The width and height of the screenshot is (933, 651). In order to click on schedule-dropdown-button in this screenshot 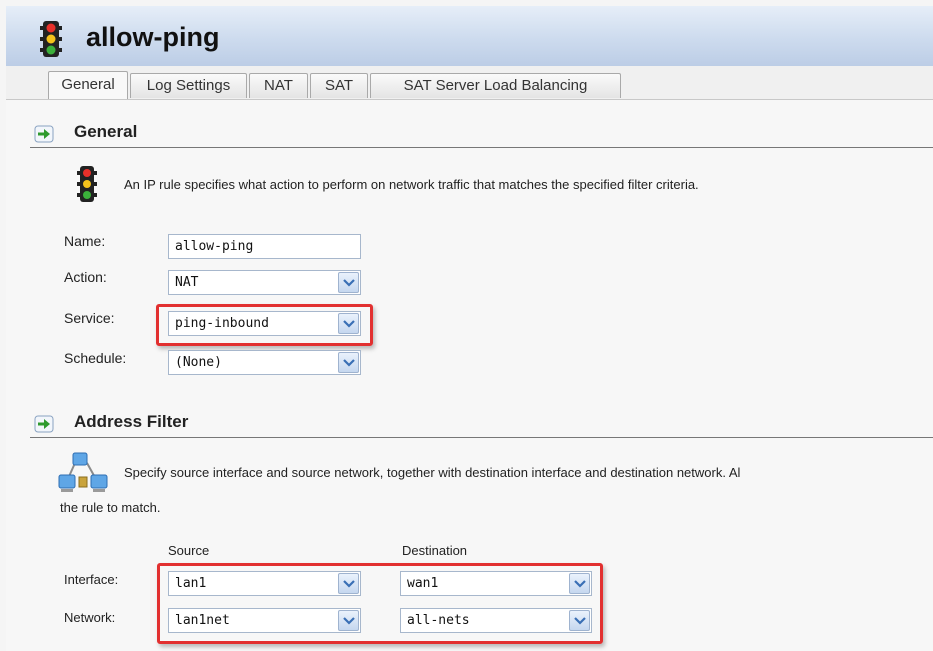, I will do `click(348, 362)`.